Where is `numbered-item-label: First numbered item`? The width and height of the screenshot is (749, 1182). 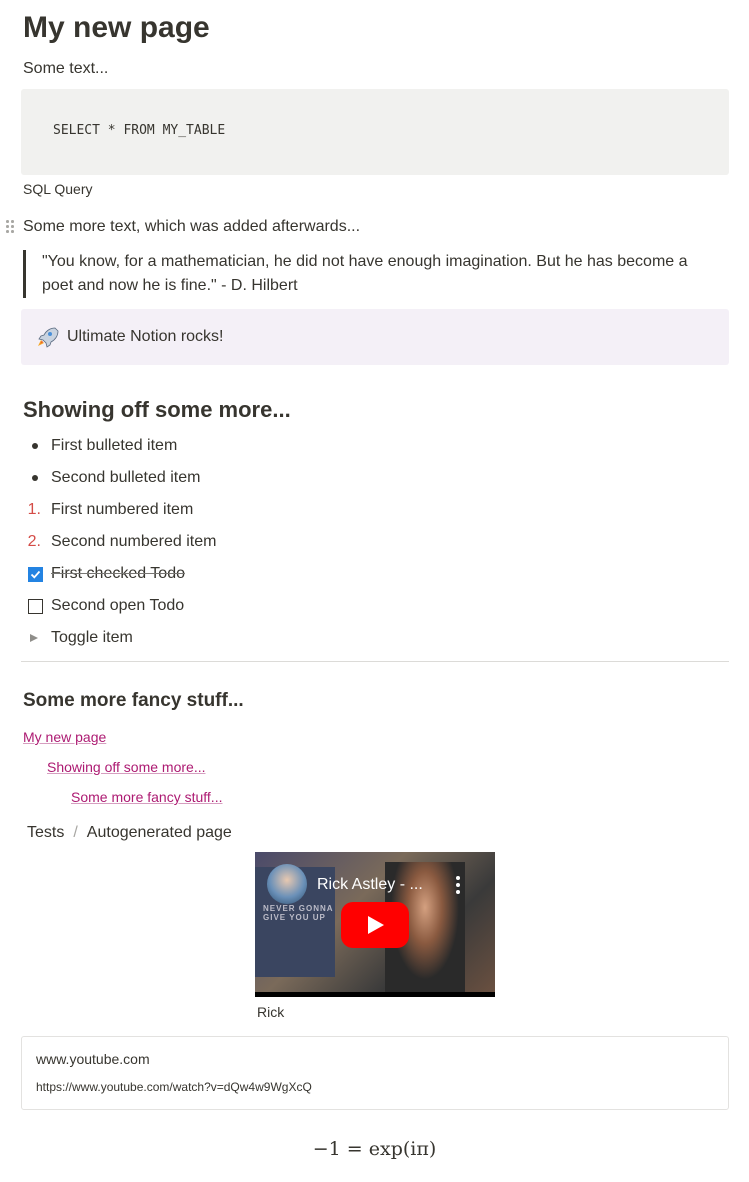 numbered-item-label: First numbered item is located at coordinates (122, 509).